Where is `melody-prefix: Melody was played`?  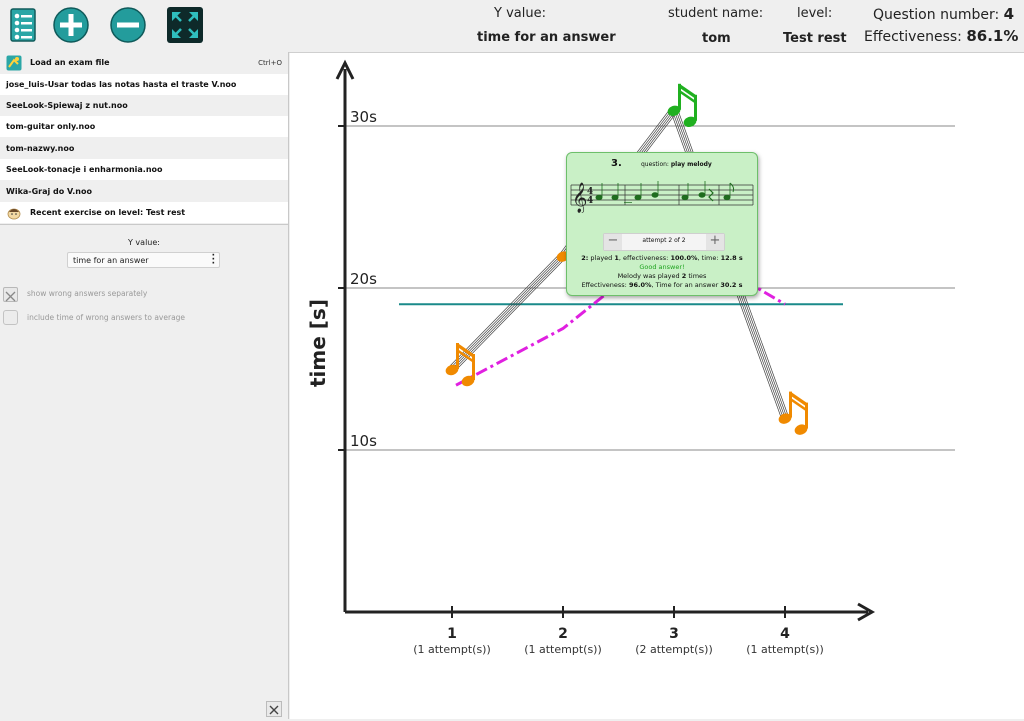 melody-prefix: Melody was played is located at coordinates (648, 276).